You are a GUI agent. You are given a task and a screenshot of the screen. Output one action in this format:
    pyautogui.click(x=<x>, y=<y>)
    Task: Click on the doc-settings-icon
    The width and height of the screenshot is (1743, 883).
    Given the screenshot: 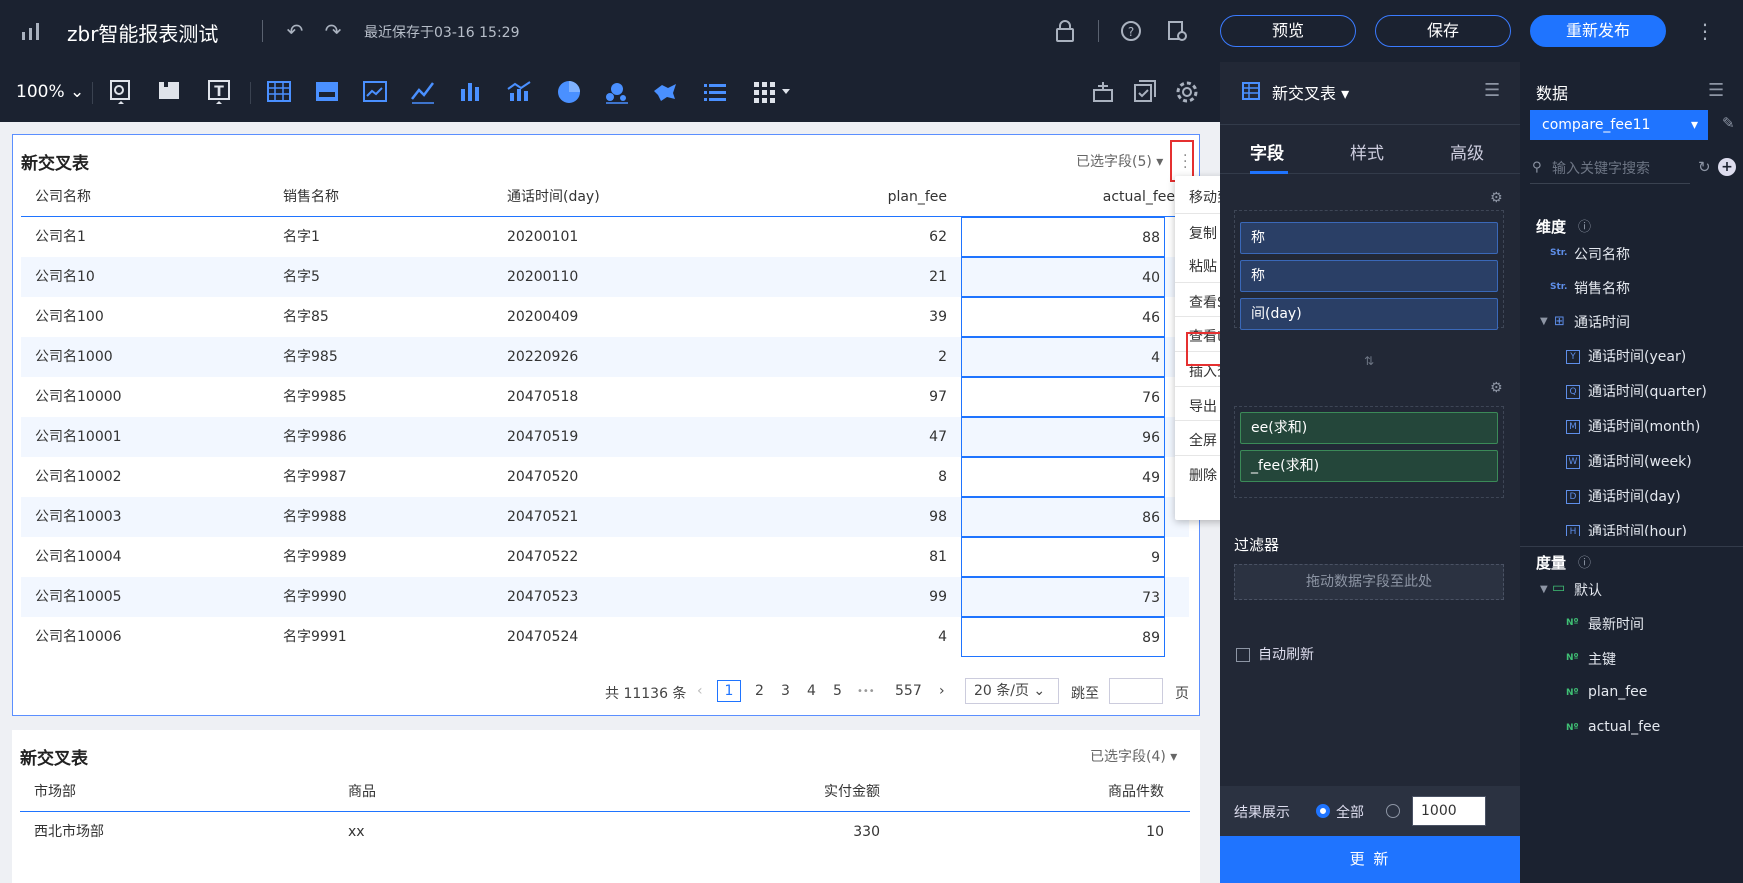 What is the action you would take?
    pyautogui.click(x=1177, y=31)
    